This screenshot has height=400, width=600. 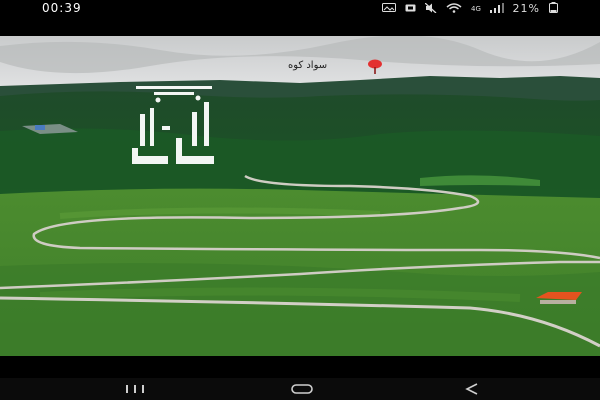 I want to click on alarm-icon, so click(x=410, y=9).